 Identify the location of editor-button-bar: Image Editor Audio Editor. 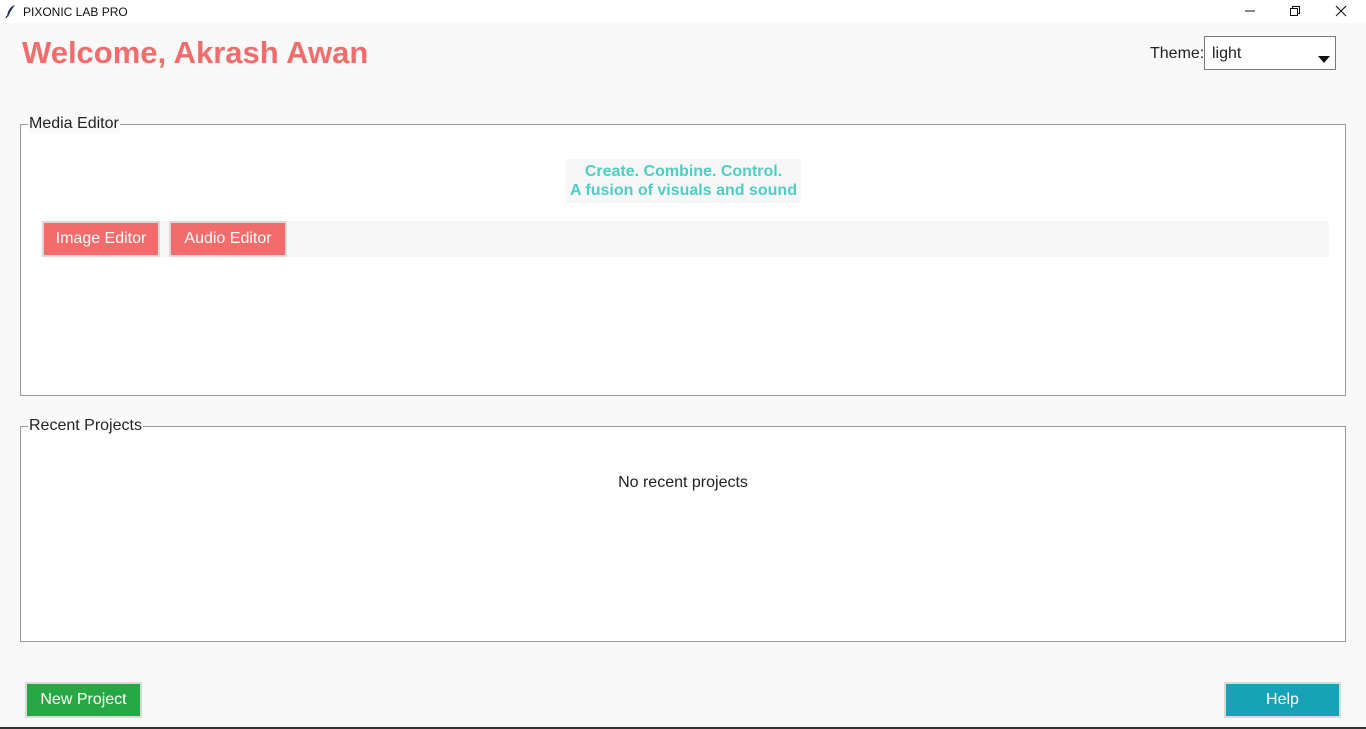
(685, 239).